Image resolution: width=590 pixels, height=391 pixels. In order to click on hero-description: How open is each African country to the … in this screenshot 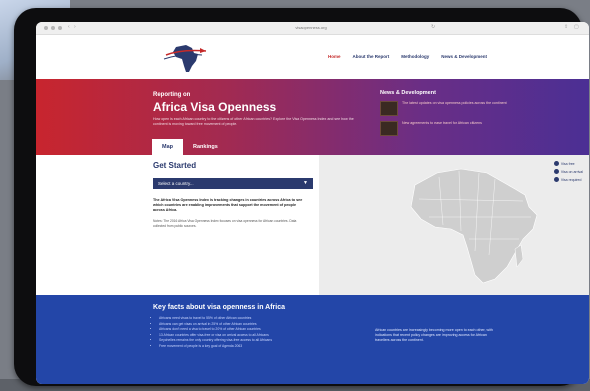, I will do `click(253, 121)`.